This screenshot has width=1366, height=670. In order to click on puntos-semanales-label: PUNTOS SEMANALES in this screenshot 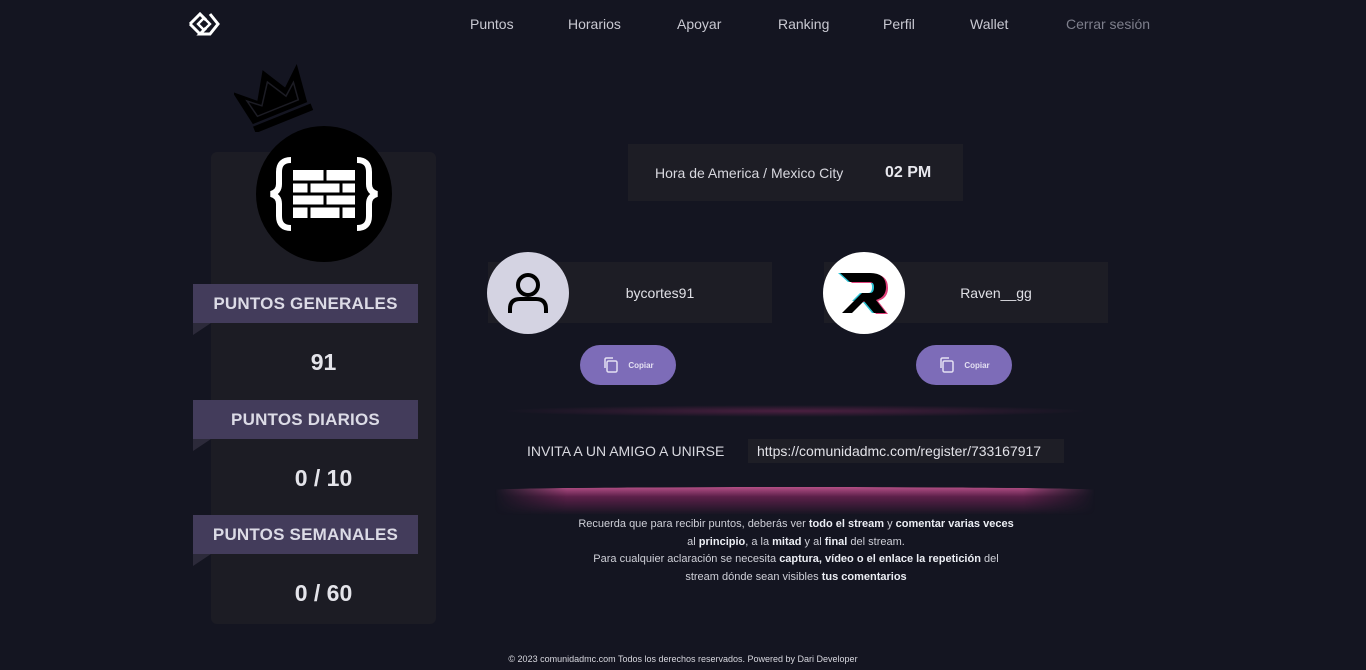, I will do `click(305, 540)`.